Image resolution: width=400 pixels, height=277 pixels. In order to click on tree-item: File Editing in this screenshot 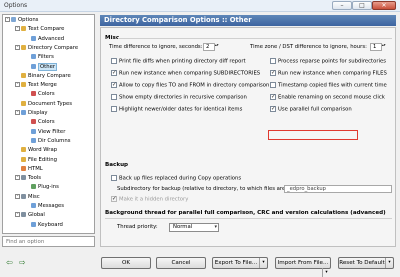, I will do `click(36, 160)`.